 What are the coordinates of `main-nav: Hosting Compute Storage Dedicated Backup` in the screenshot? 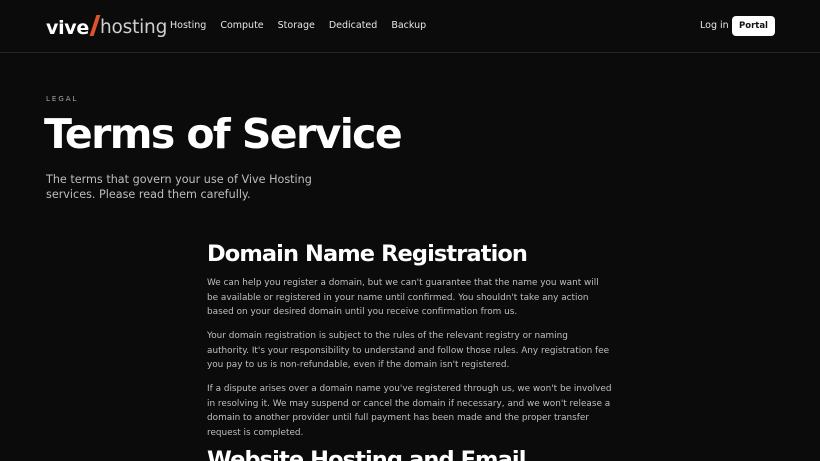 It's located at (305, 26).